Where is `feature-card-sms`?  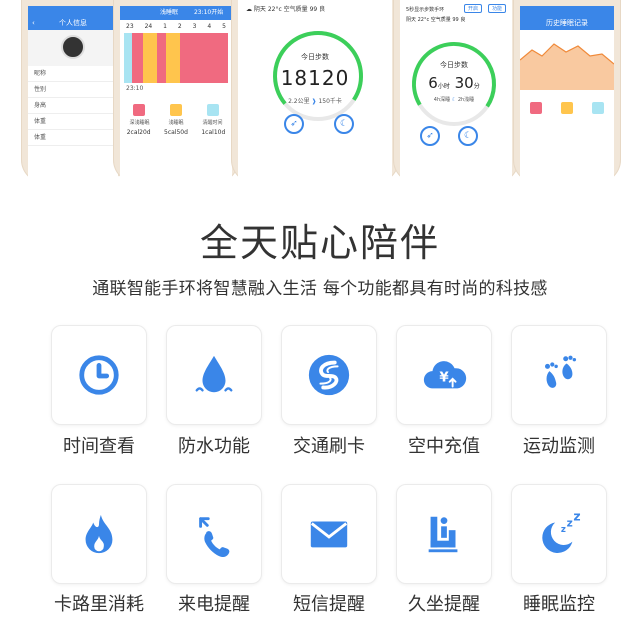 feature-card-sms is located at coordinates (329, 534).